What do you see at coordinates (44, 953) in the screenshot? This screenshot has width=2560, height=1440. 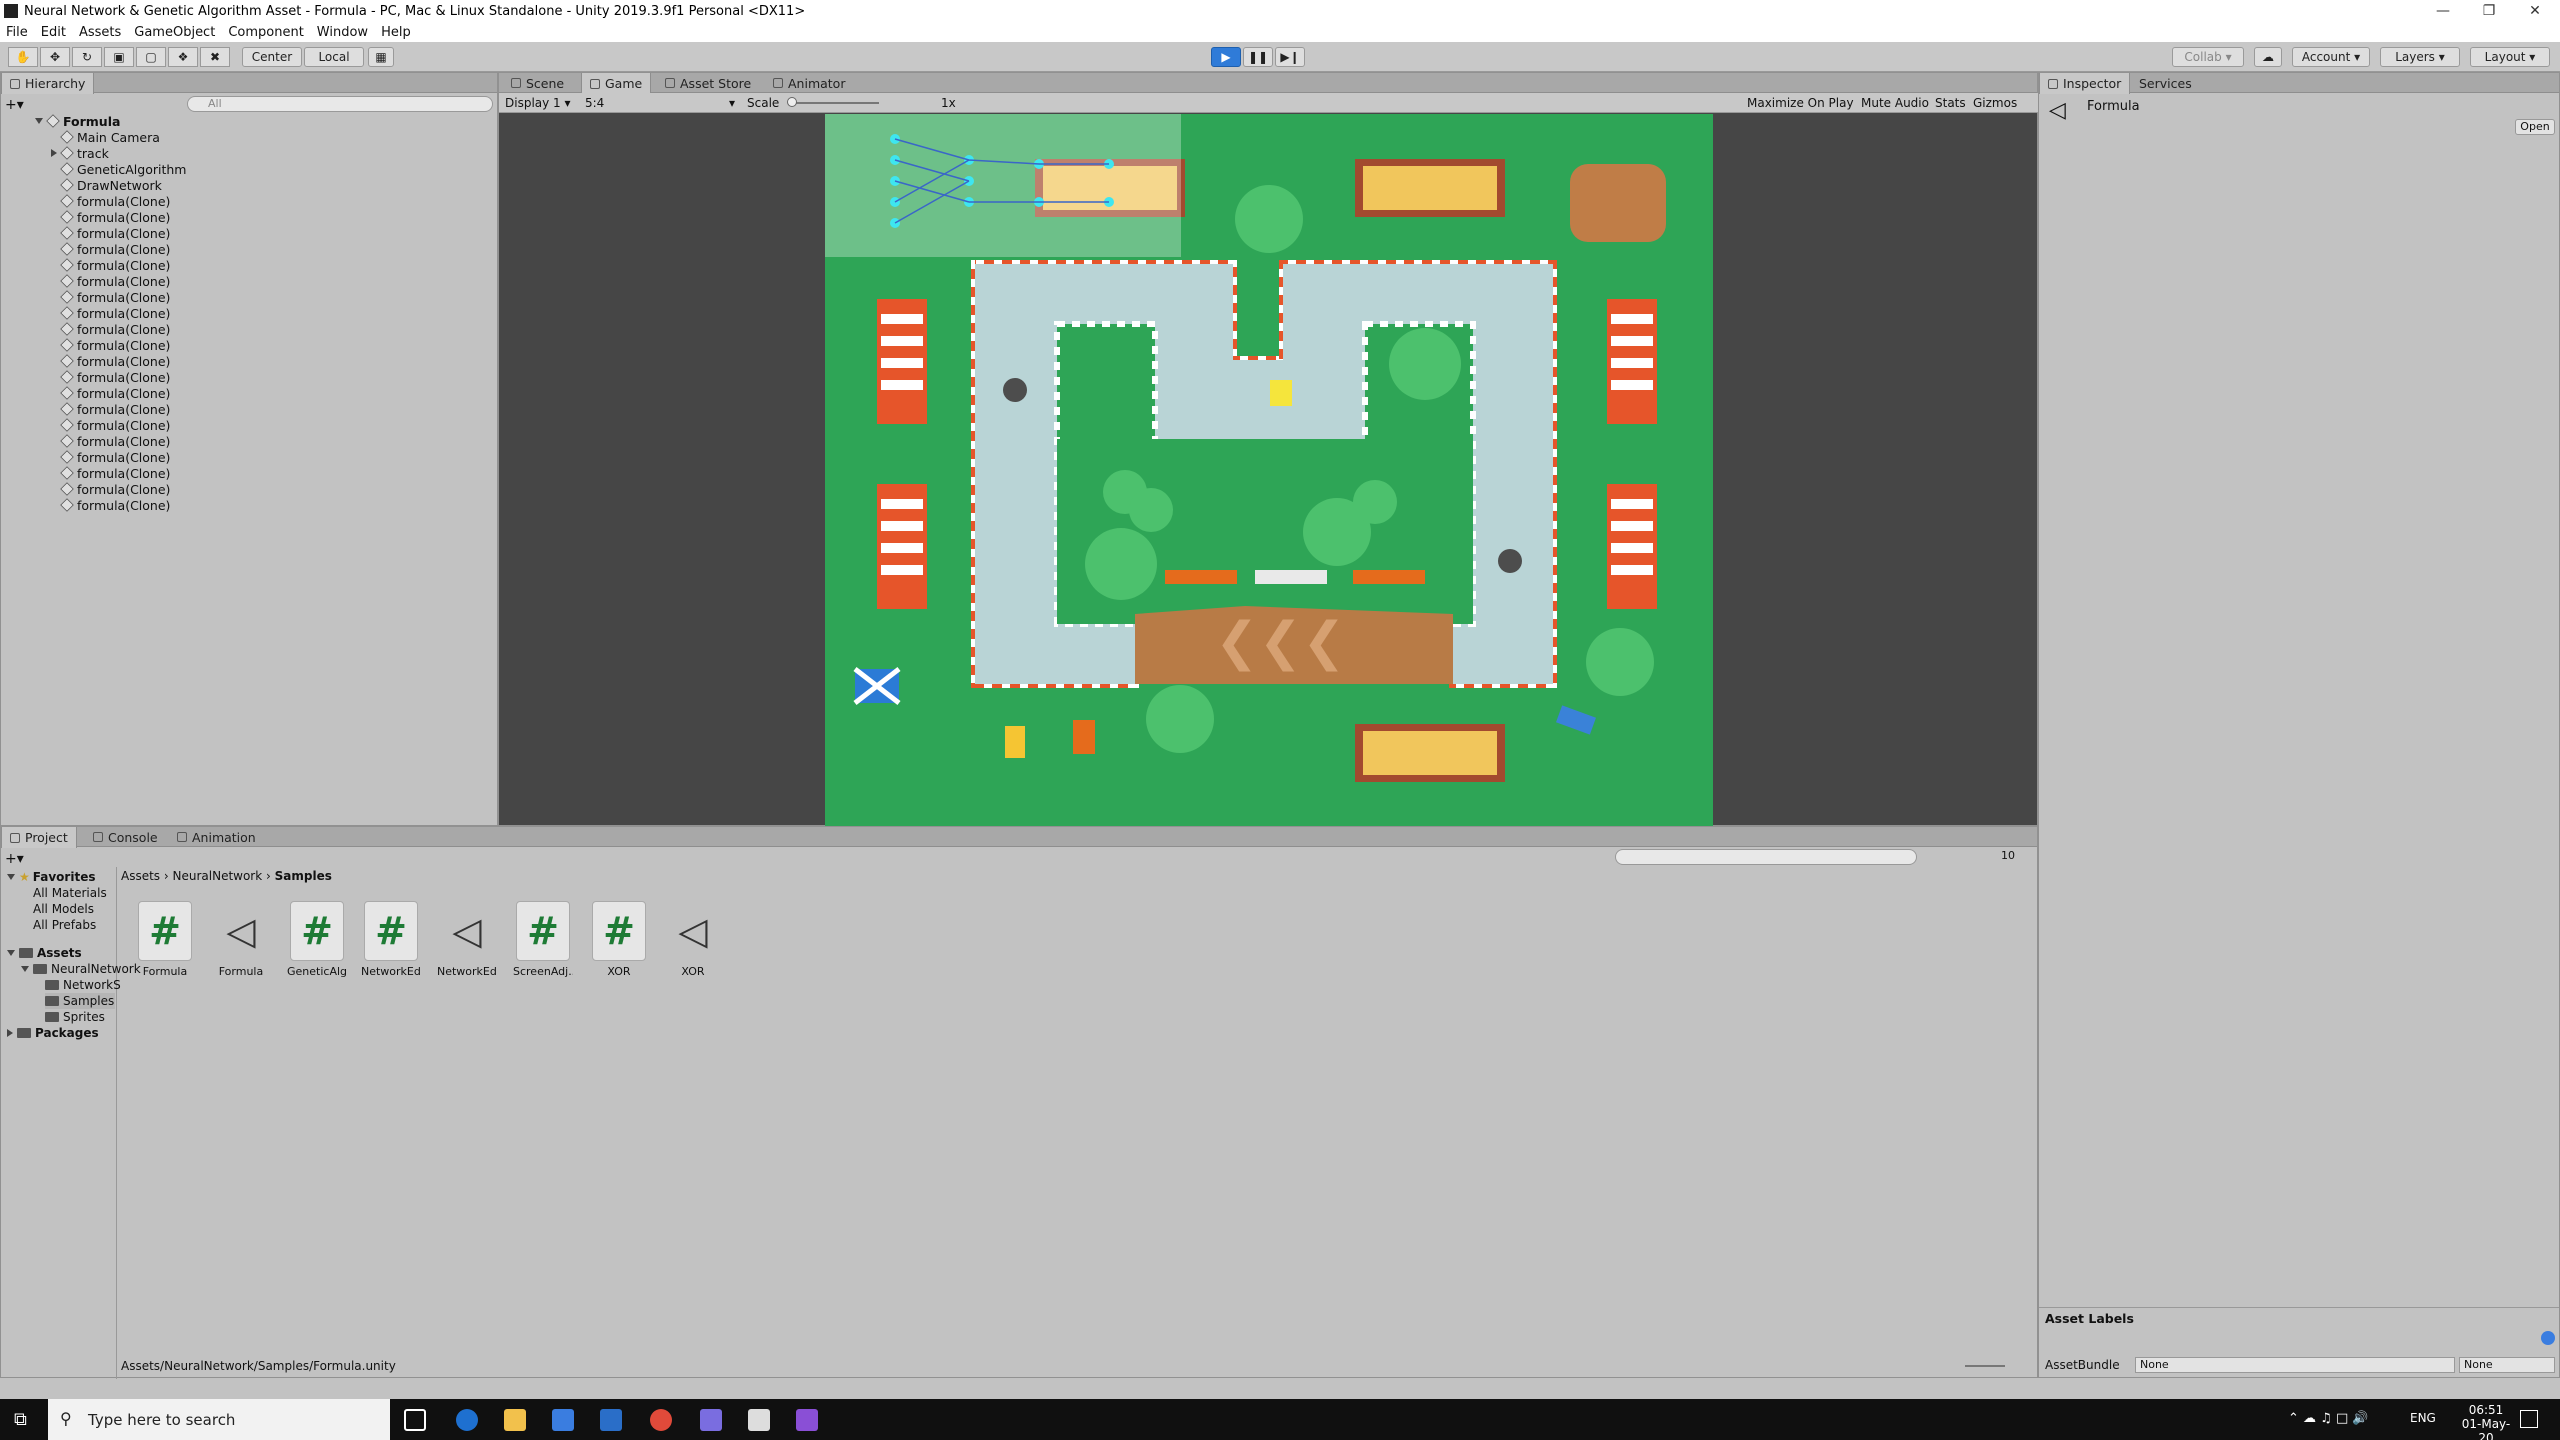 I see `assets-node: Assets` at bounding box center [44, 953].